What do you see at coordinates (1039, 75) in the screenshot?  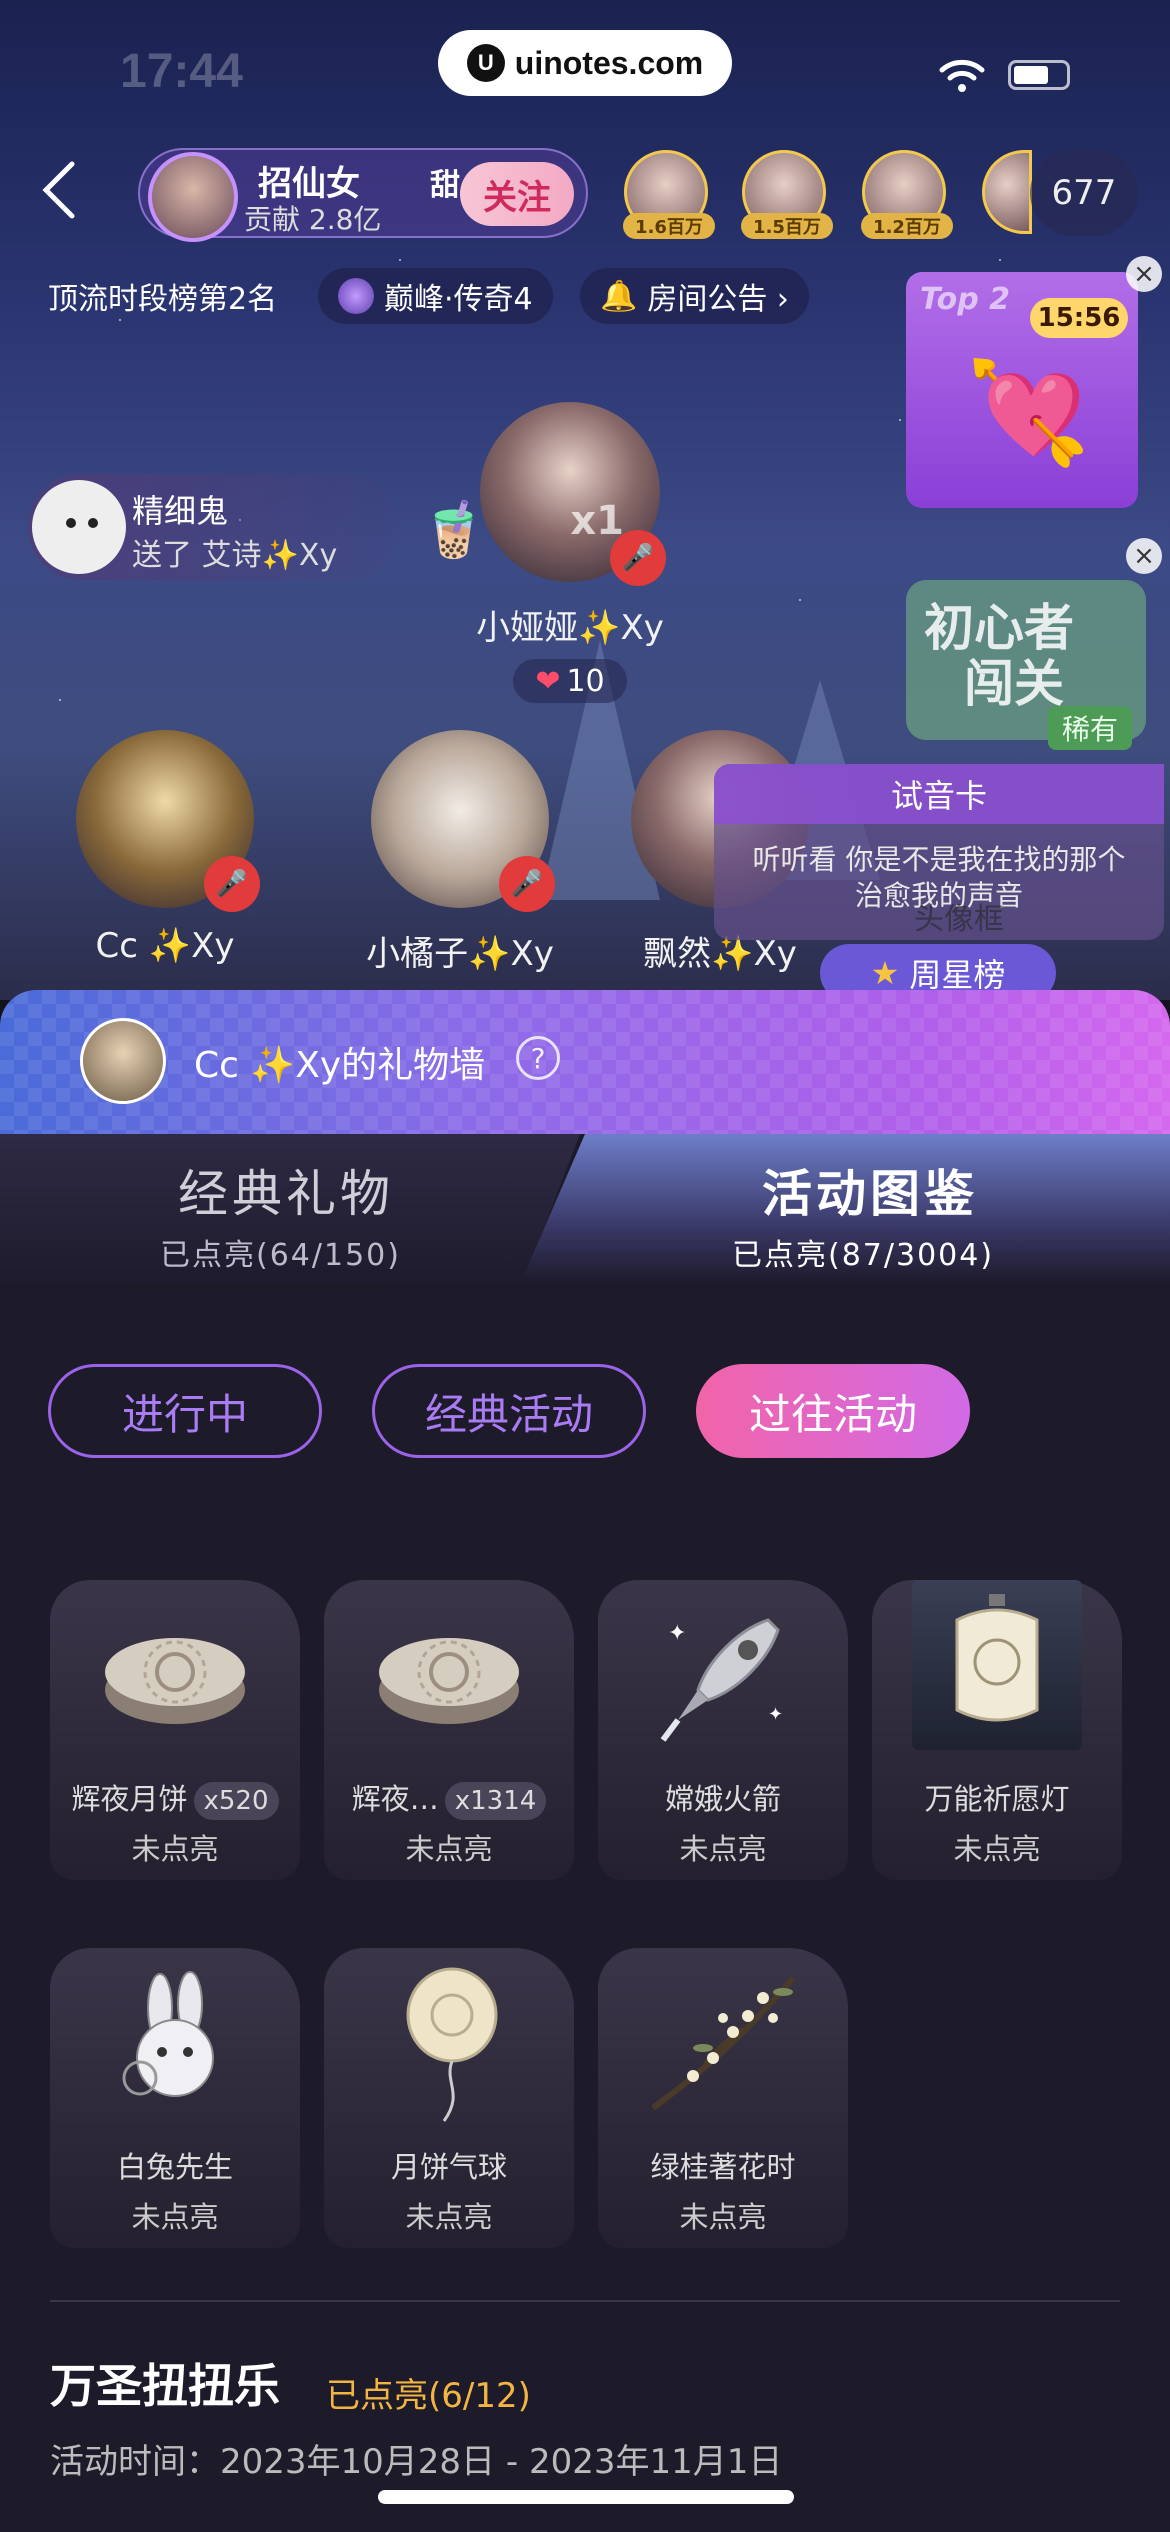 I see `battery-icon` at bounding box center [1039, 75].